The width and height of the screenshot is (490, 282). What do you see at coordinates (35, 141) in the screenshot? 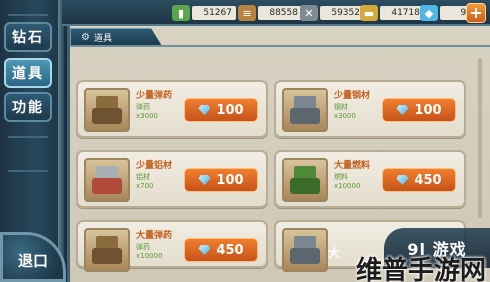
I see `side-nav: 钻石 道具 功能 退口` at bounding box center [35, 141].